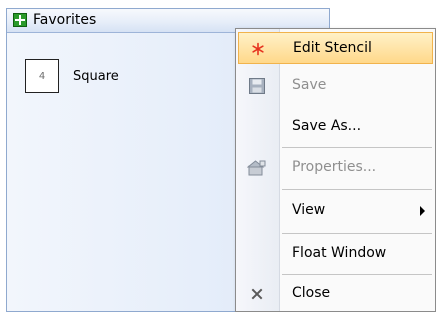  Describe the element at coordinates (257, 294) in the screenshot. I see `close-icon` at that location.